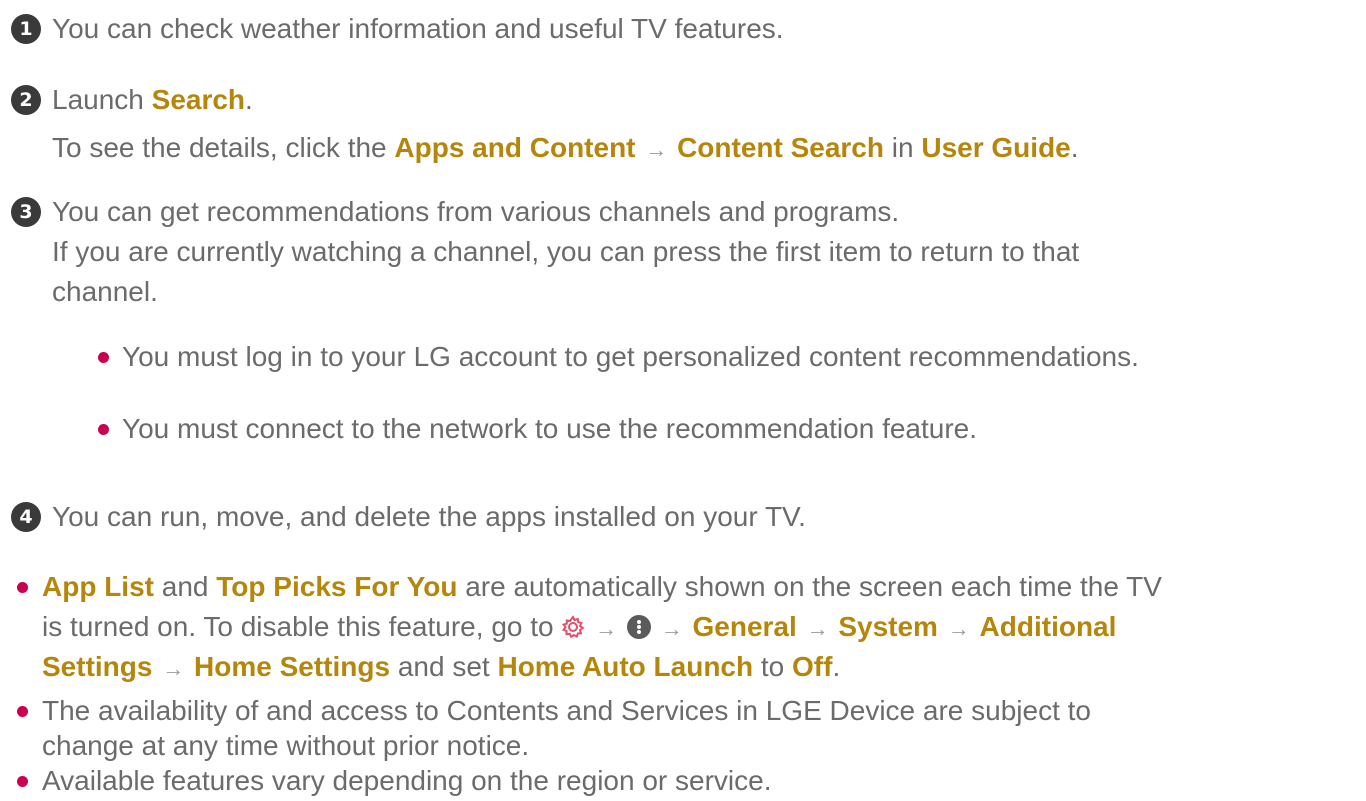 The height and width of the screenshot is (801, 1366). I want to click on additional-settings-link-part-1: Additional, so click(1048, 626).